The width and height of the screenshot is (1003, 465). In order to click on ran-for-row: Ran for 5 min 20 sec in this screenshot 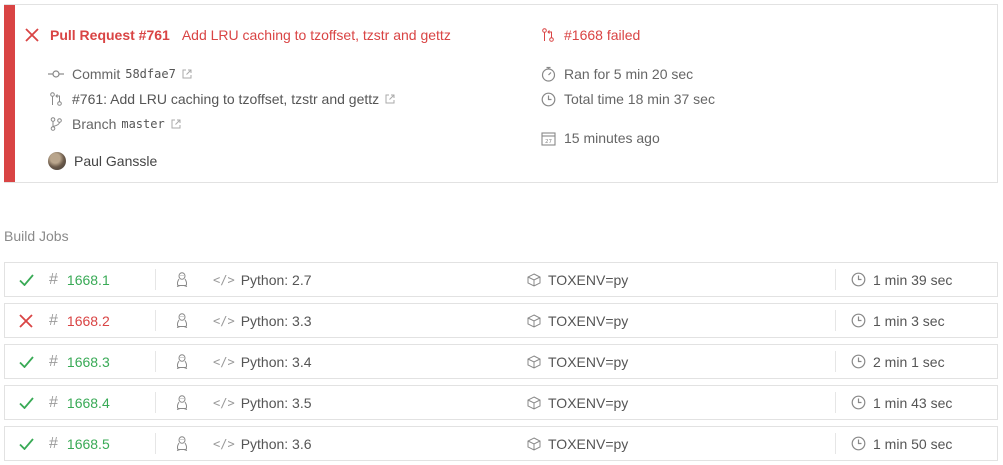, I will do `click(616, 74)`.